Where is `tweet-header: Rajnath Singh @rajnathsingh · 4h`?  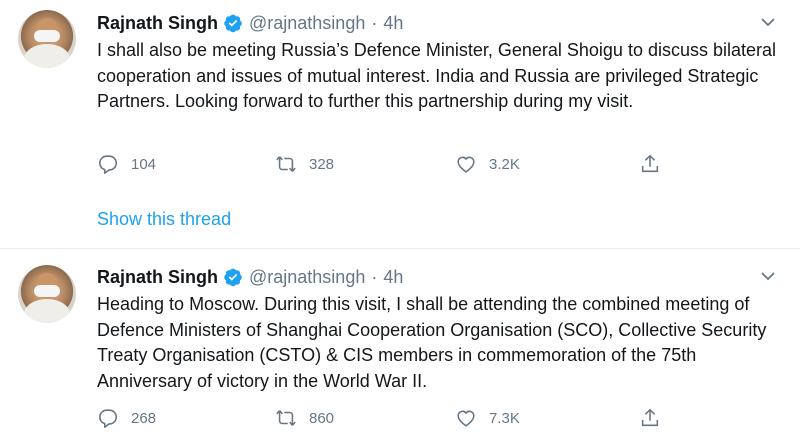 tweet-header: Rajnath Singh @rajnathsingh · 4h is located at coordinates (250, 277).